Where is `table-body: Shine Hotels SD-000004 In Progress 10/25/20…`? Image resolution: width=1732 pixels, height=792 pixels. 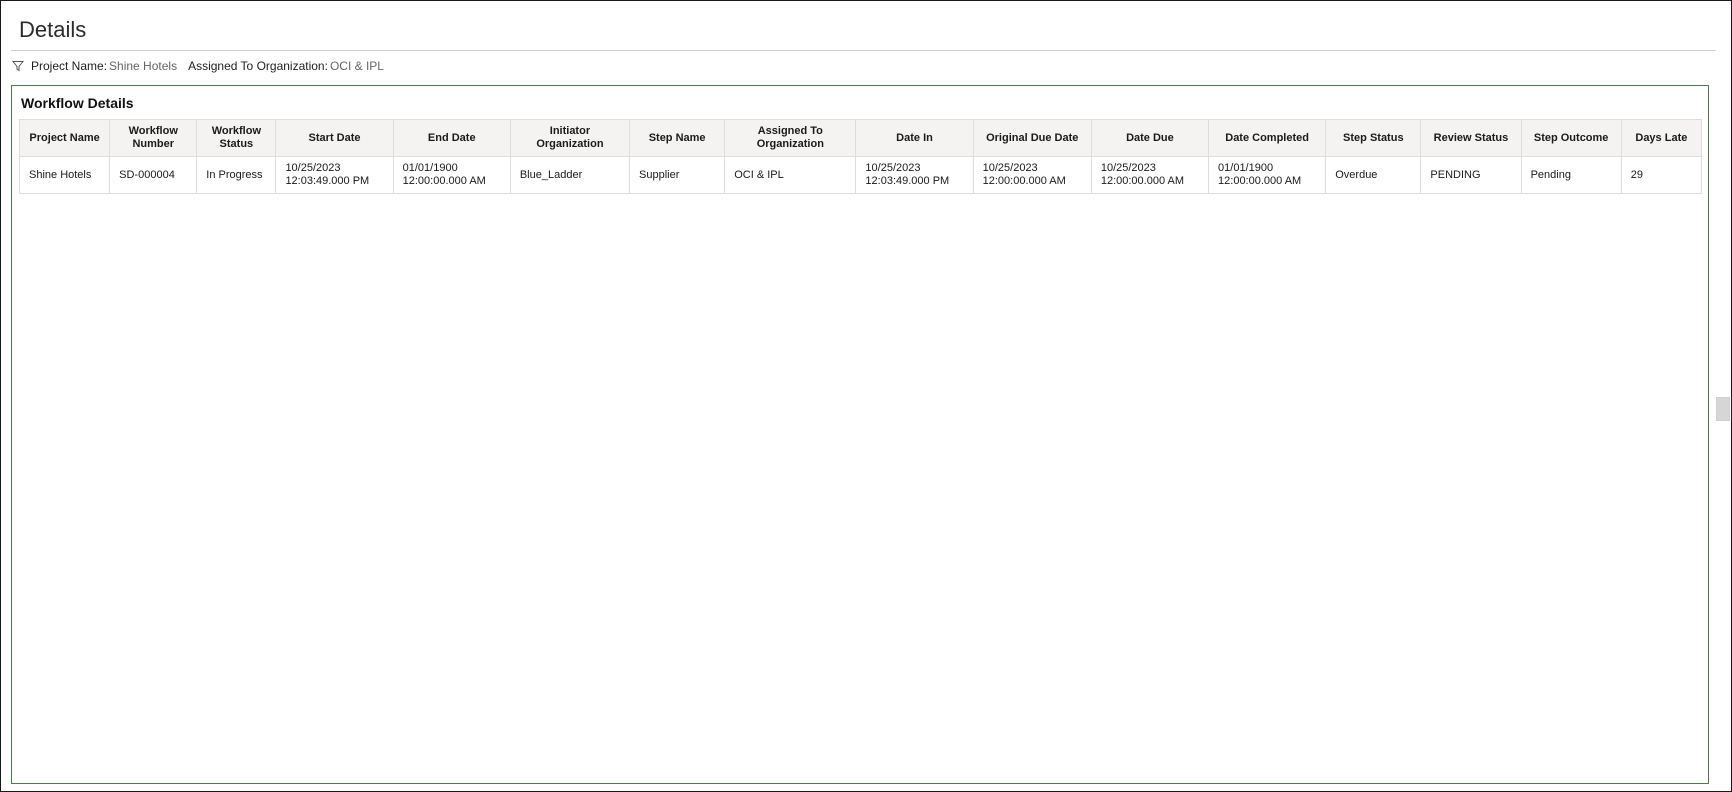 table-body: Shine Hotels SD-000004 In Progress 10/25/20… is located at coordinates (860, 175).